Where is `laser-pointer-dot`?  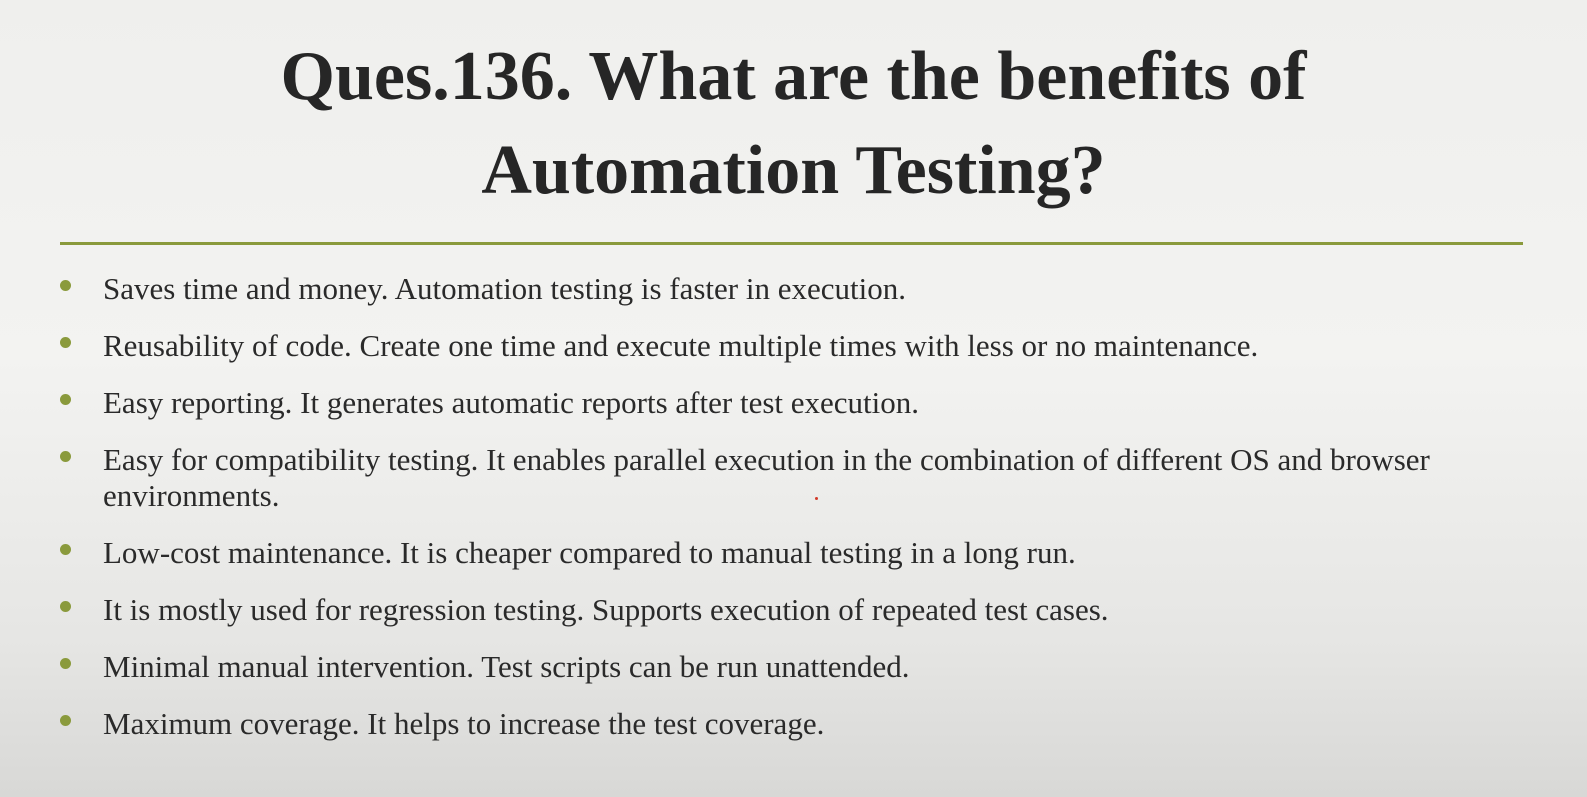 laser-pointer-dot is located at coordinates (816, 498).